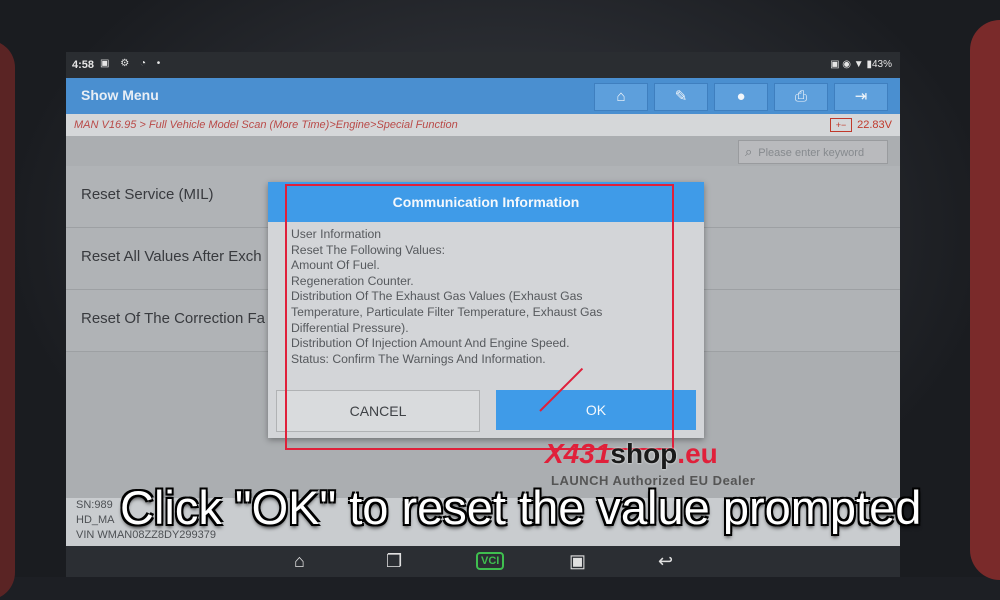 The height and width of the screenshot is (600, 1000). I want to click on exit-button: ⇥, so click(861, 97).